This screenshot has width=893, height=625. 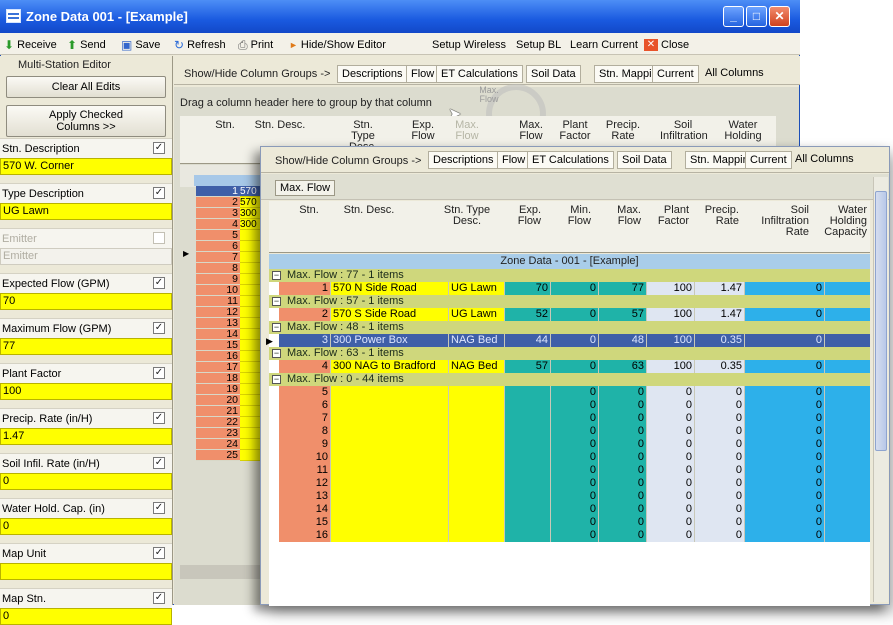 I want to click on data-row: 700000, so click(x=569, y=418).